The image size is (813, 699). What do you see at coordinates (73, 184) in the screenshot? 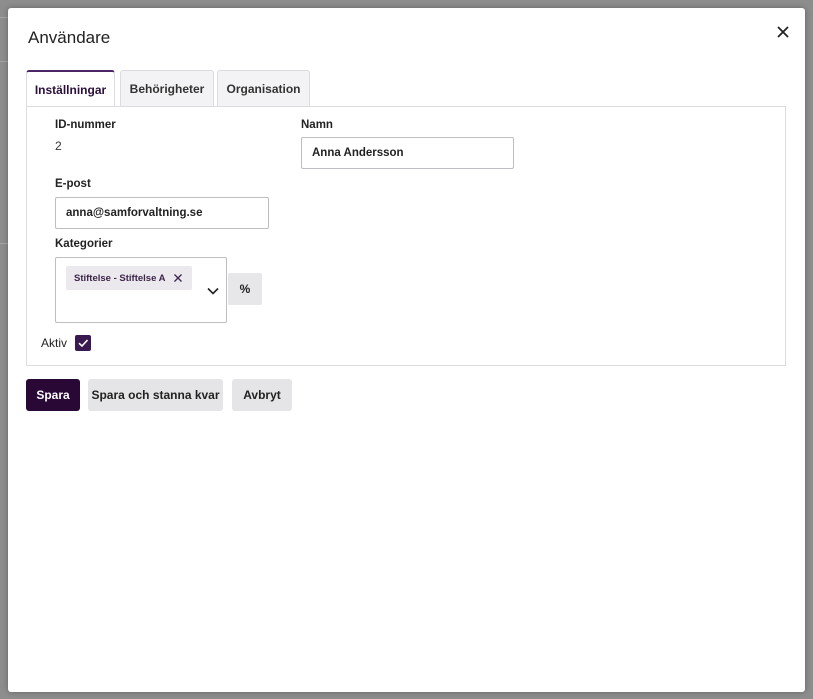
I see `email-label: E-post` at bounding box center [73, 184].